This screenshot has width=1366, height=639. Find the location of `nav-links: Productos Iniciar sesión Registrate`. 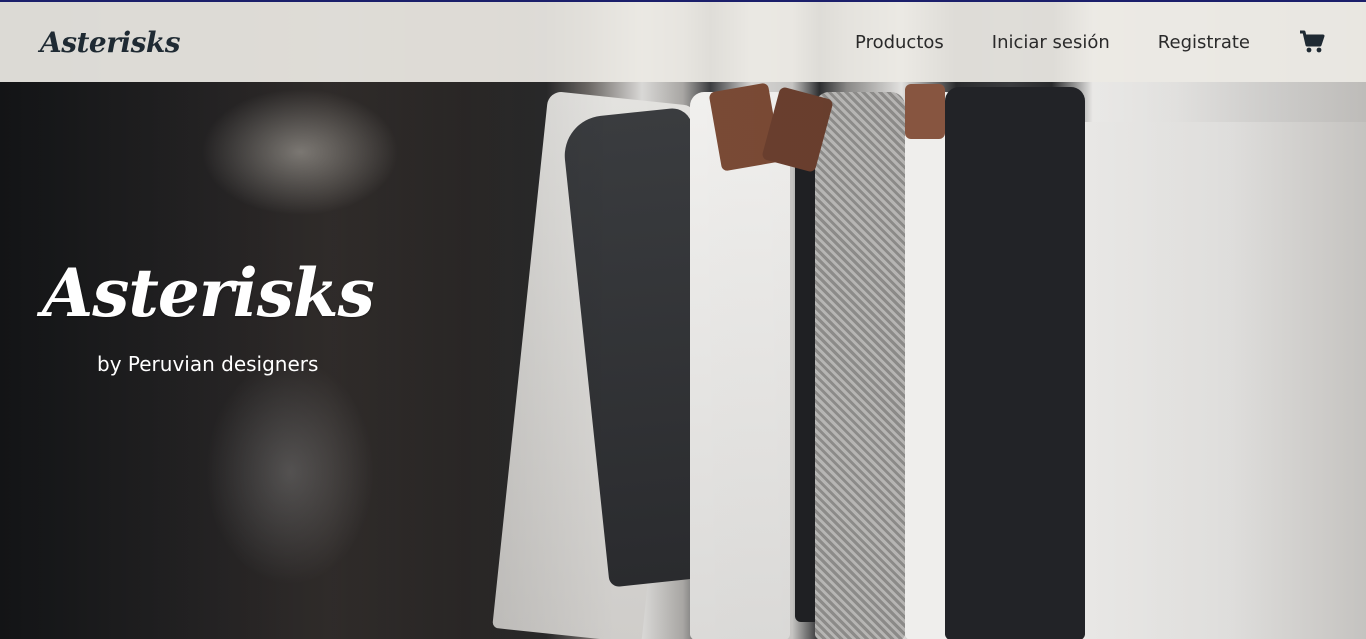

nav-links: Productos Iniciar sesión Registrate is located at coordinates (1066, 42).